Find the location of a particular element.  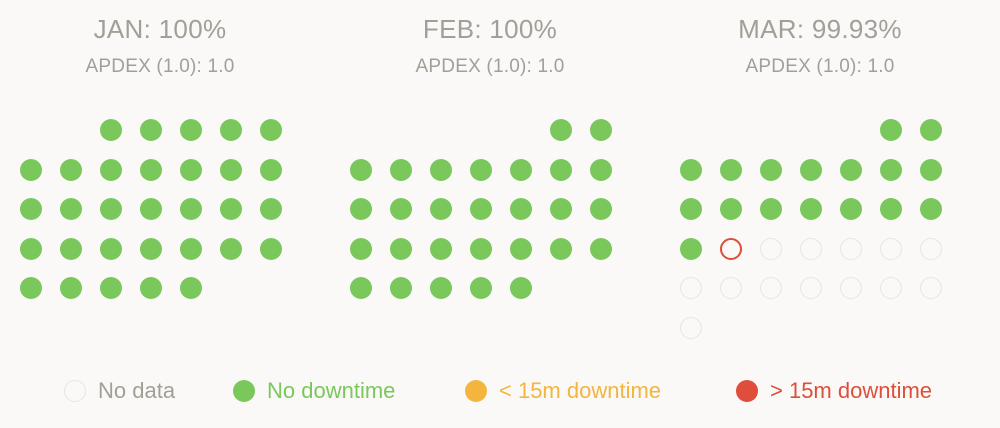

legend-label: No downtime is located at coordinates (331, 390).